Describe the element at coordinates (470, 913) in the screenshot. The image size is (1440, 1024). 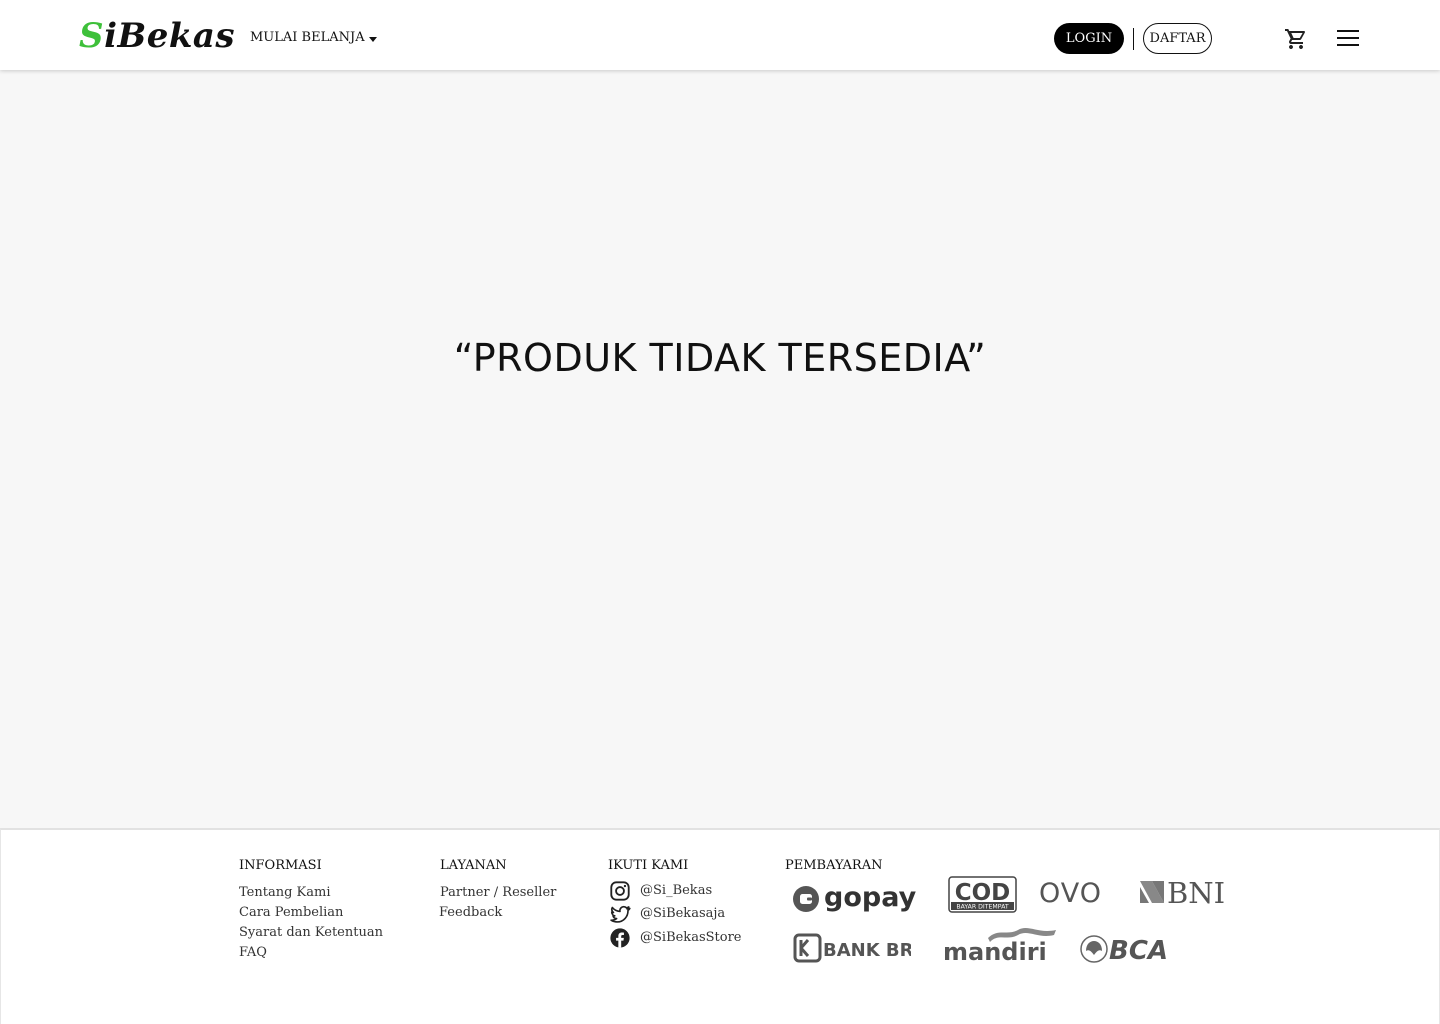
I see `footer-link-feedback: Feedback` at that location.